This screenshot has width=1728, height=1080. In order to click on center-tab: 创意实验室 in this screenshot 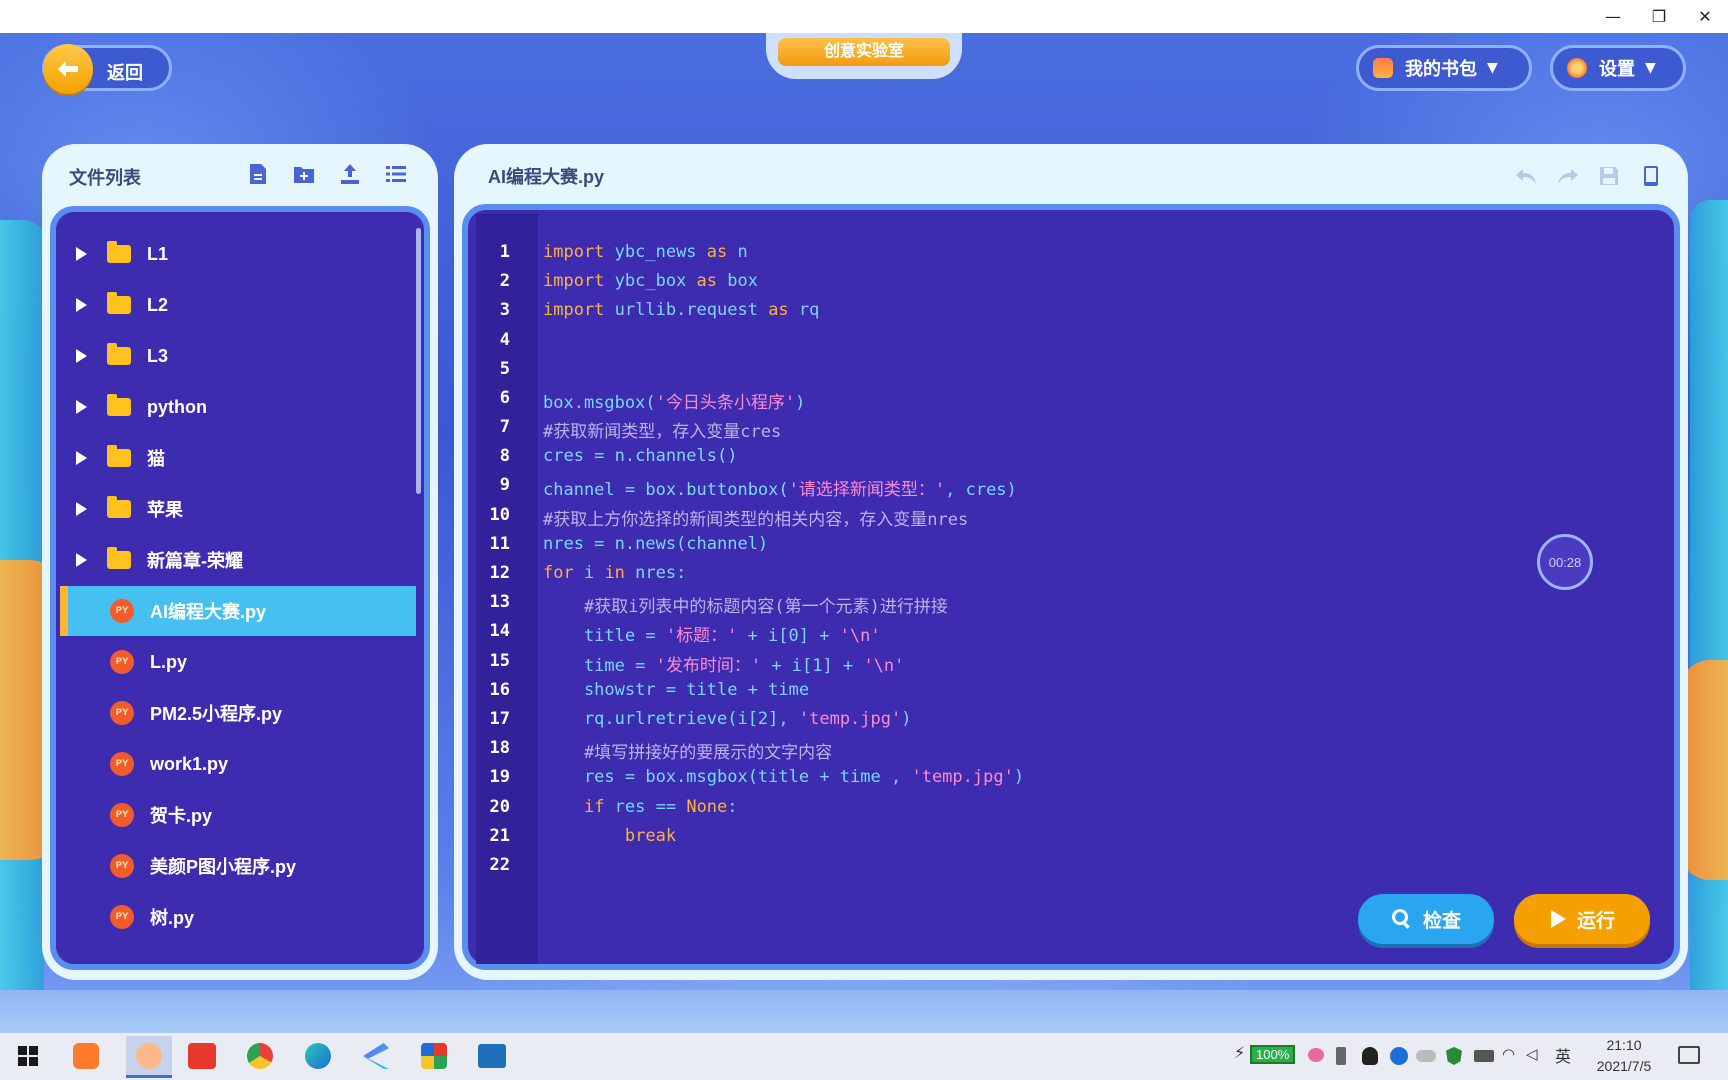, I will do `click(864, 56)`.